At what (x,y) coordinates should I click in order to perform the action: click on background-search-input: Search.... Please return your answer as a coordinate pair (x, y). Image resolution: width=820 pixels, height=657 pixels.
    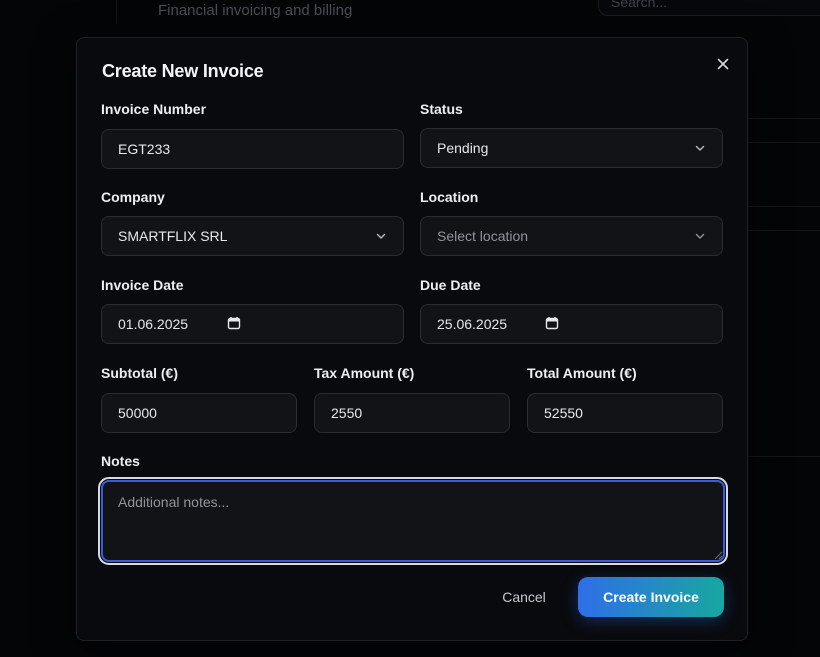
    Looking at the image, I should click on (709, 8).